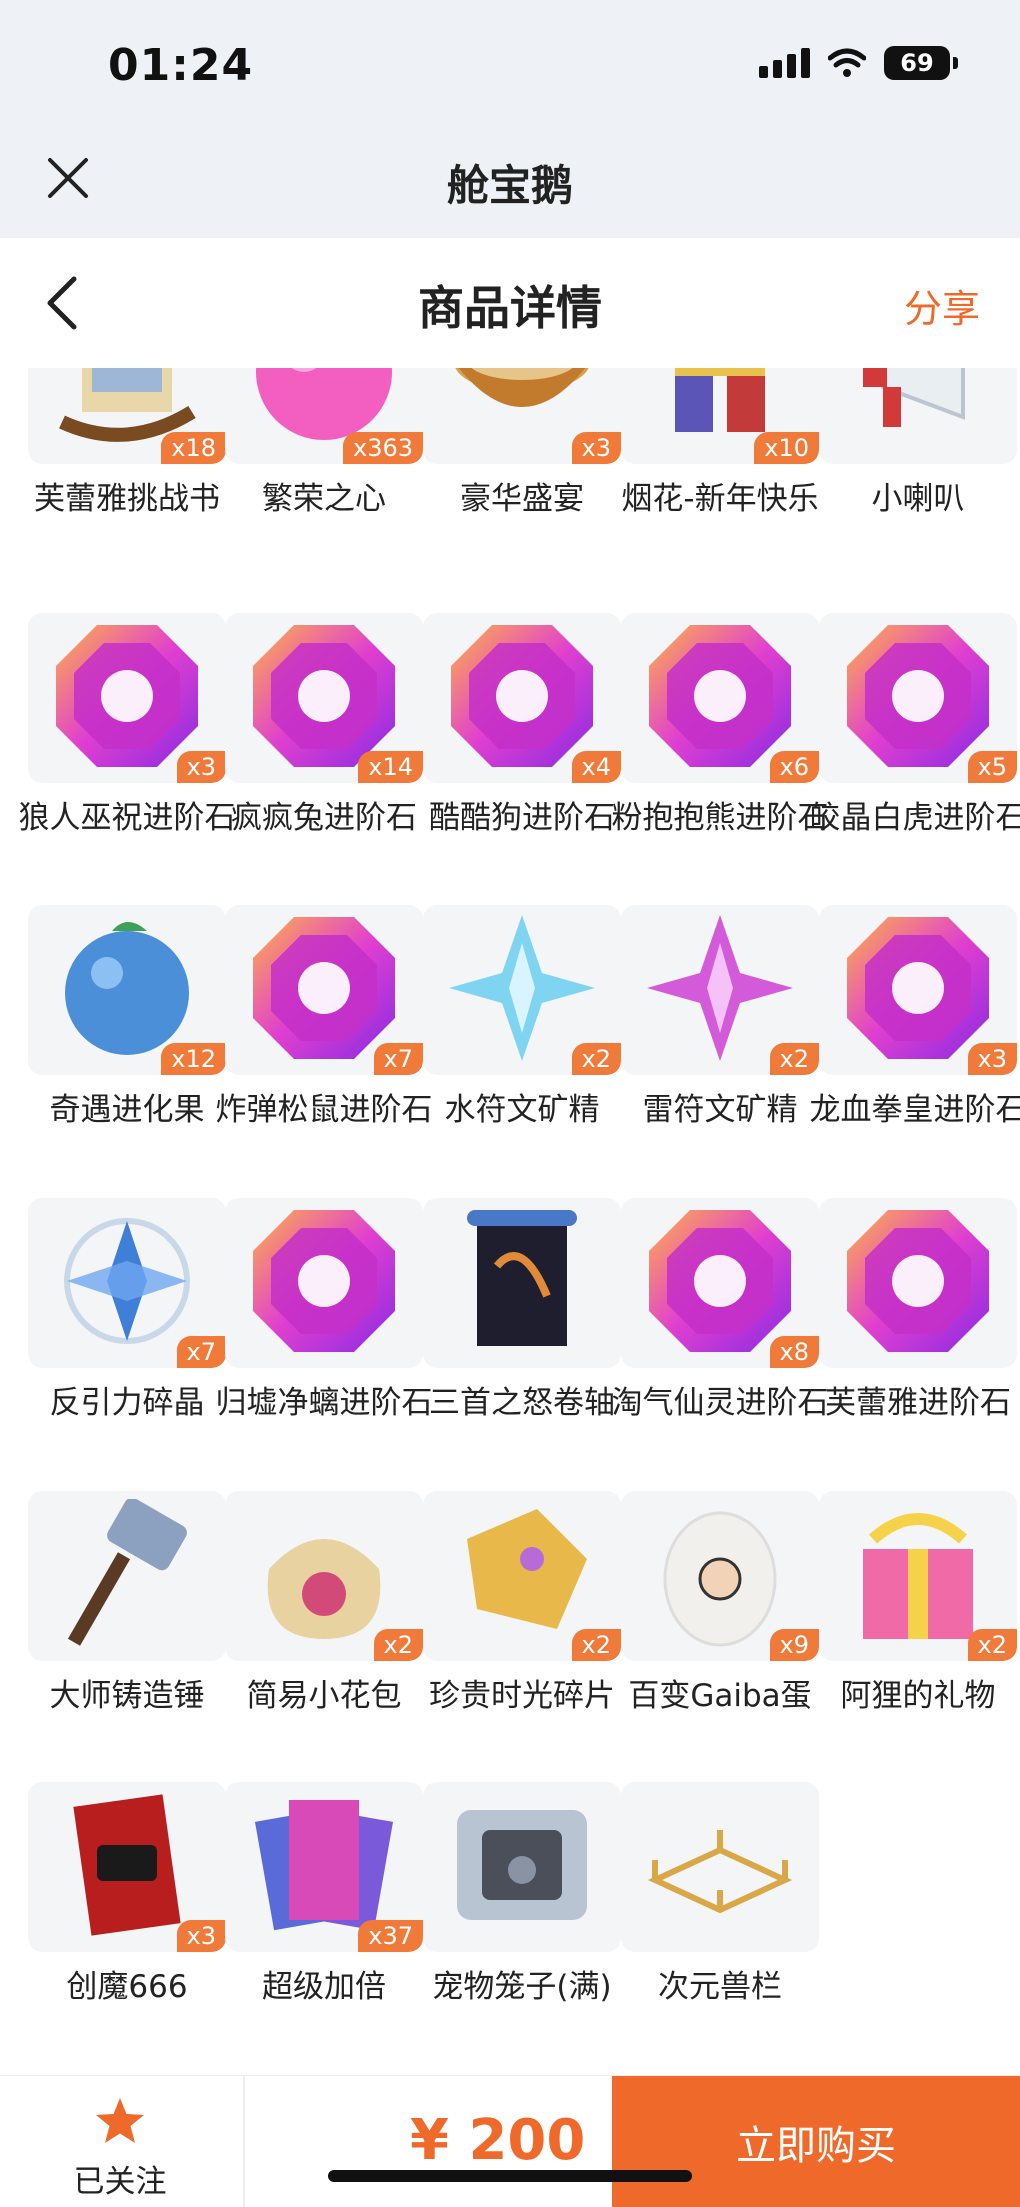 The image size is (1020, 2207). I want to click on blue-crystal-icon, so click(522, 988).